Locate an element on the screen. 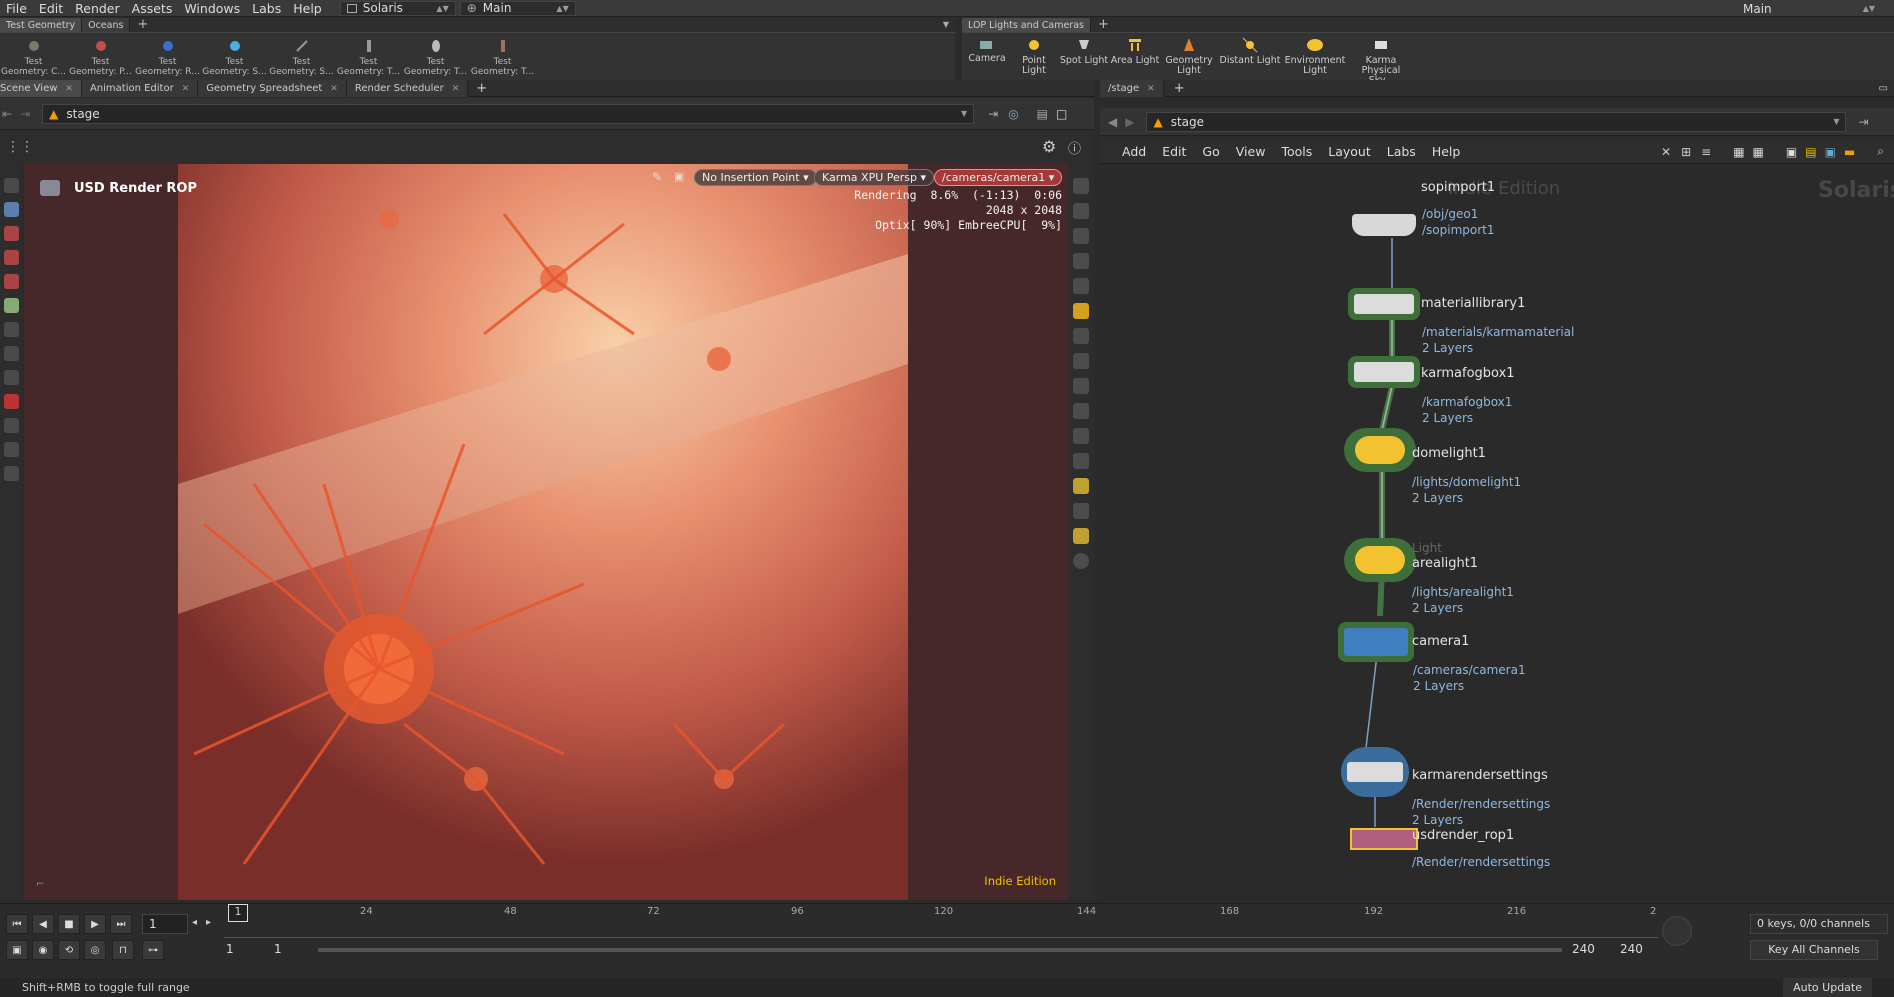  stop-button: ■ is located at coordinates (69, 924).